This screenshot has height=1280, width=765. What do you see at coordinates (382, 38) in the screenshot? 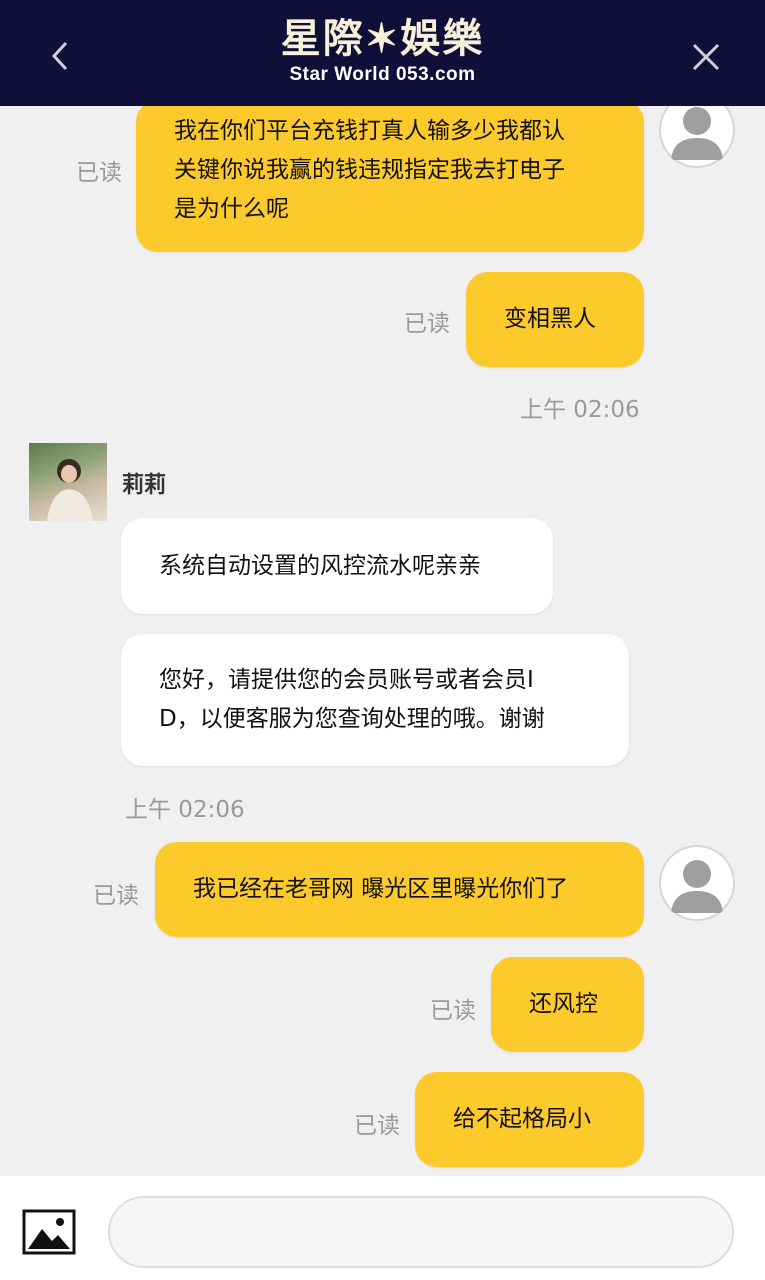
I see `brand-logo-chinese: 星際✶娛樂` at bounding box center [382, 38].